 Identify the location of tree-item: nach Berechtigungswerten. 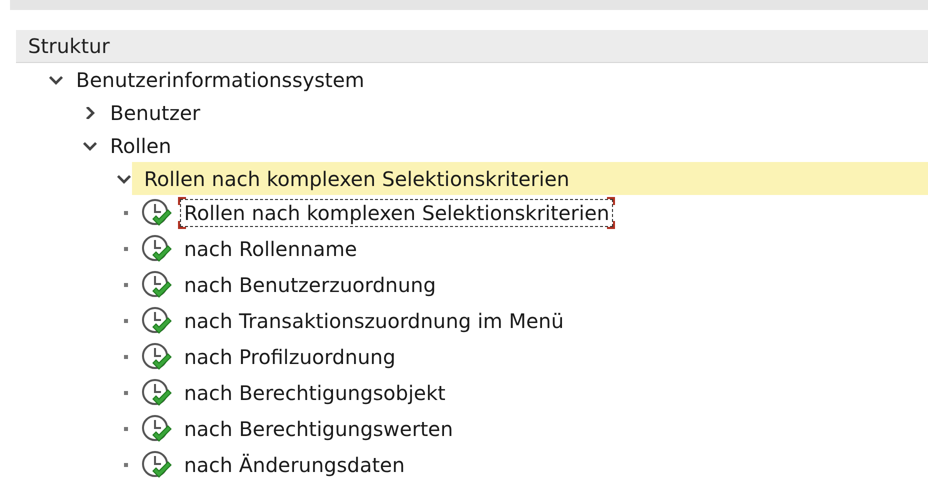
(319, 429).